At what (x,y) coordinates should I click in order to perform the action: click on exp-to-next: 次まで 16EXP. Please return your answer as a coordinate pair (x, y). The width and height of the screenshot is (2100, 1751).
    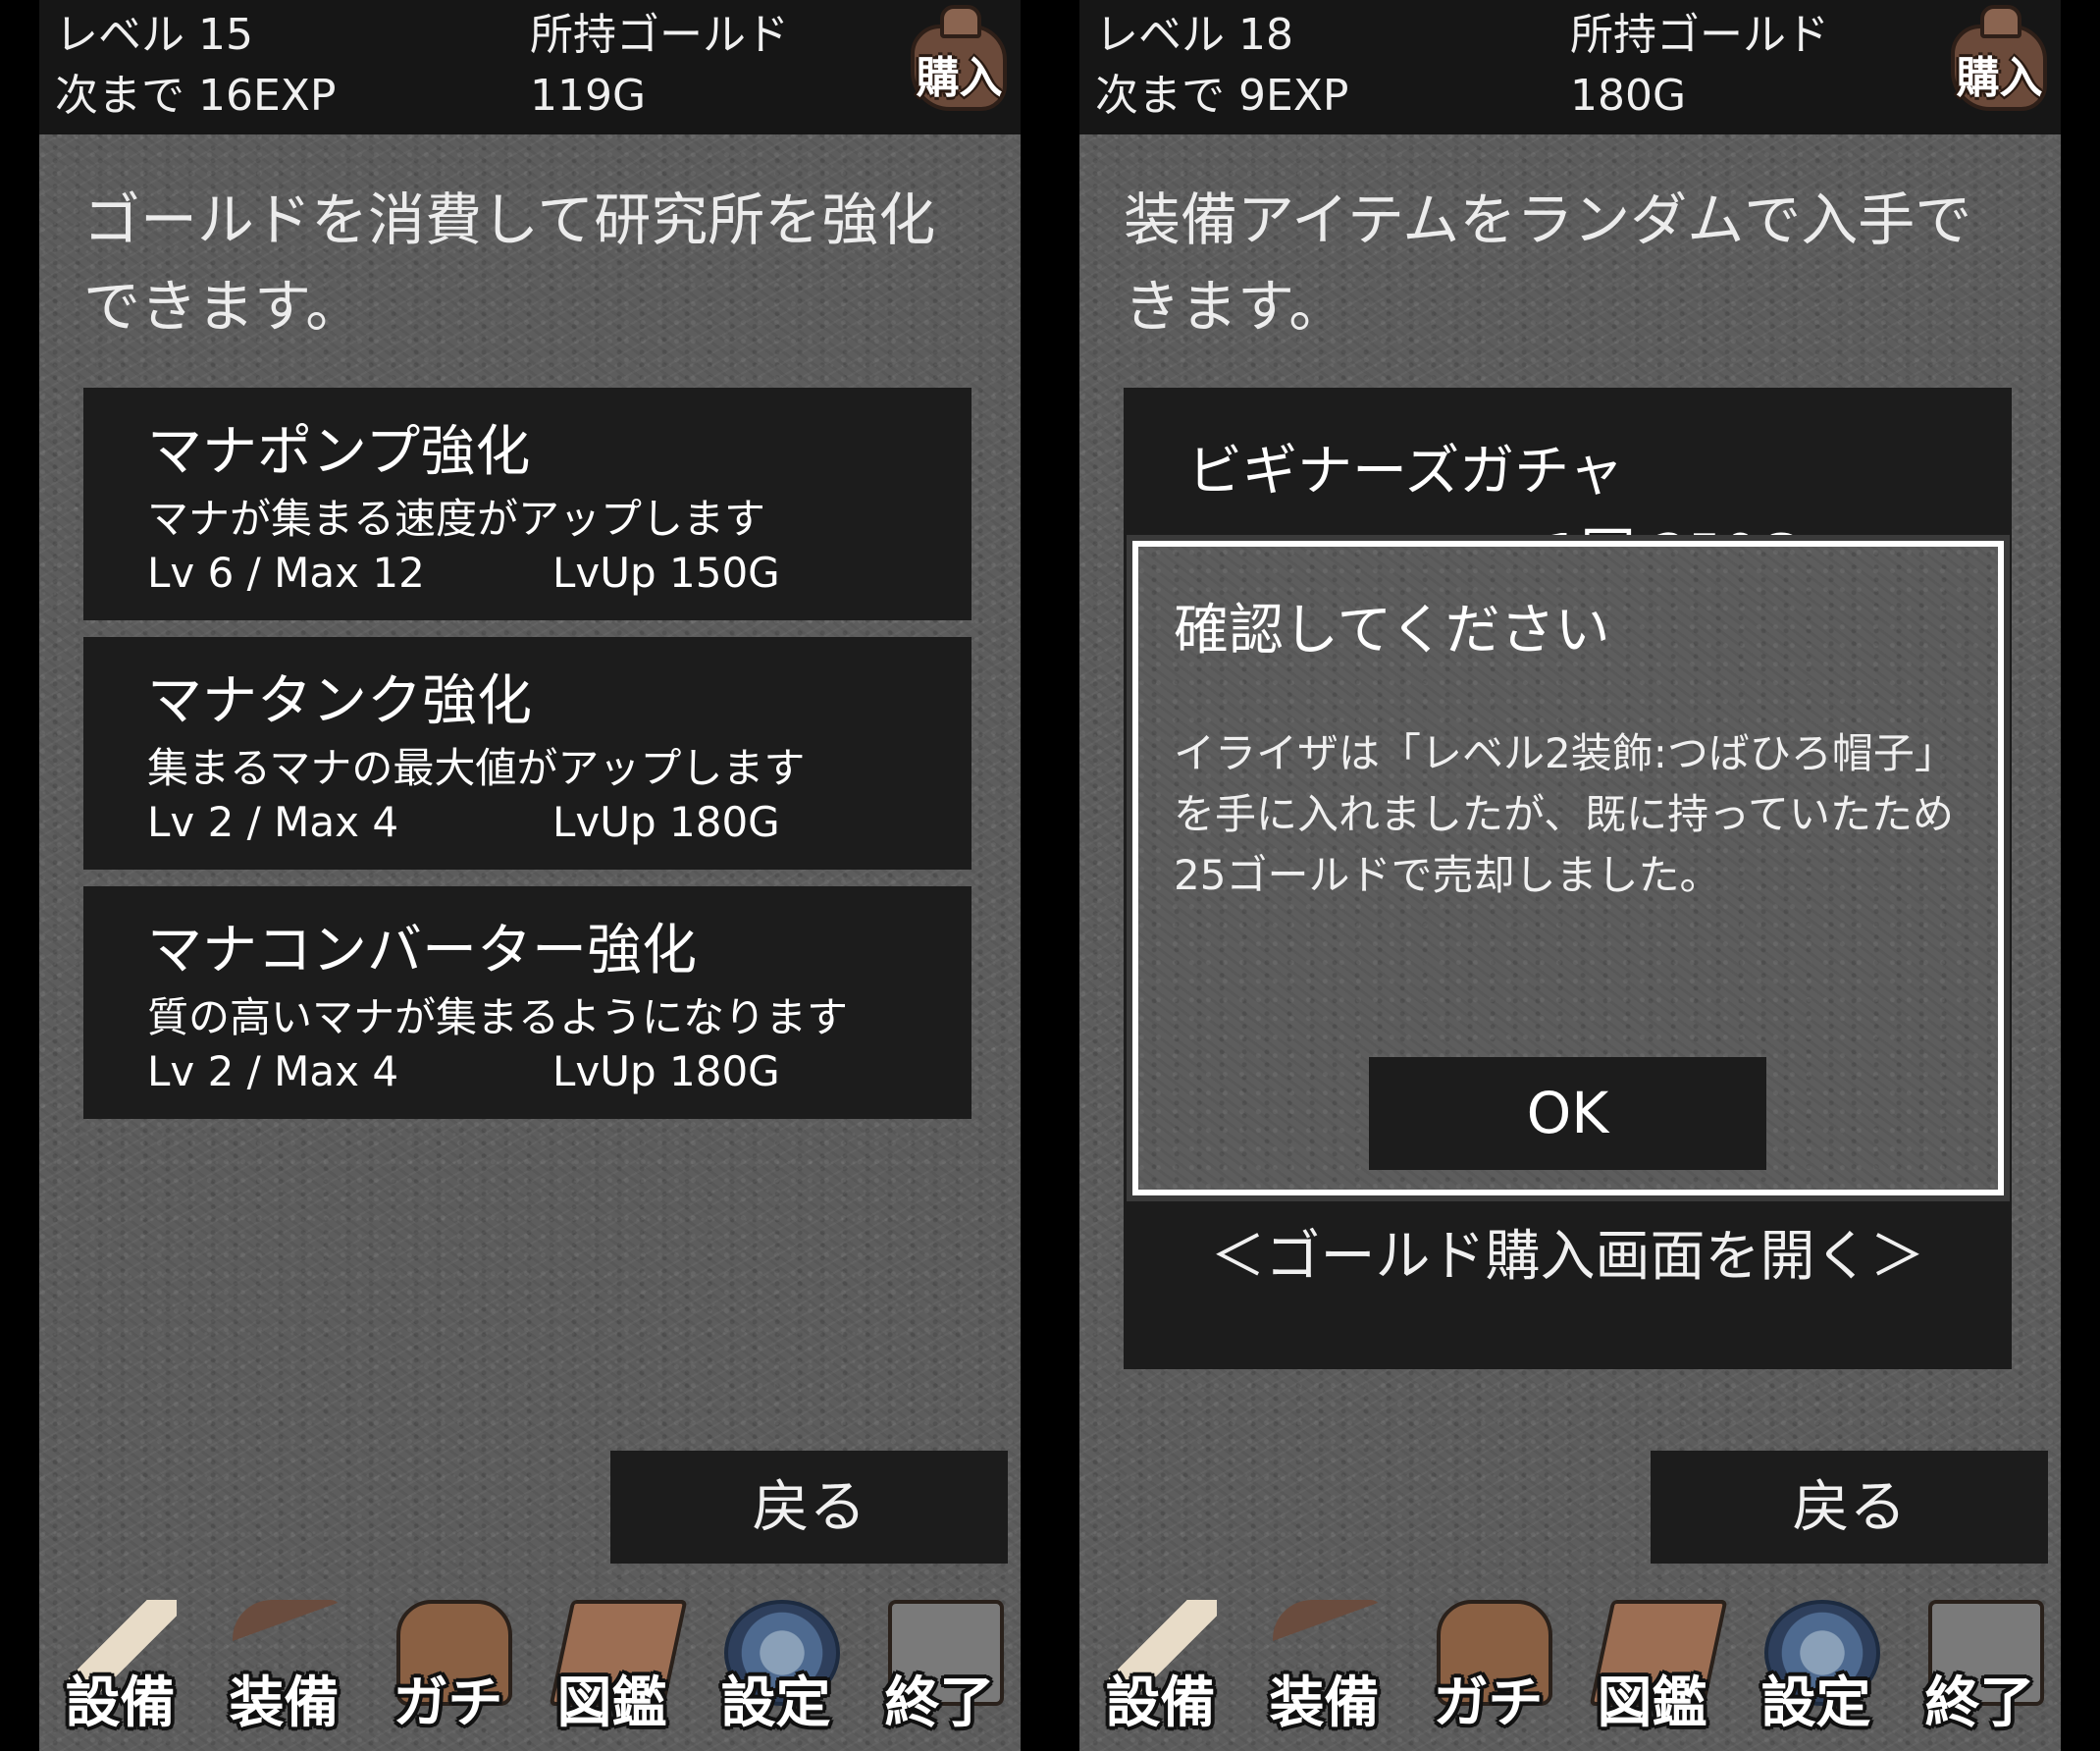
    Looking at the image, I should click on (196, 96).